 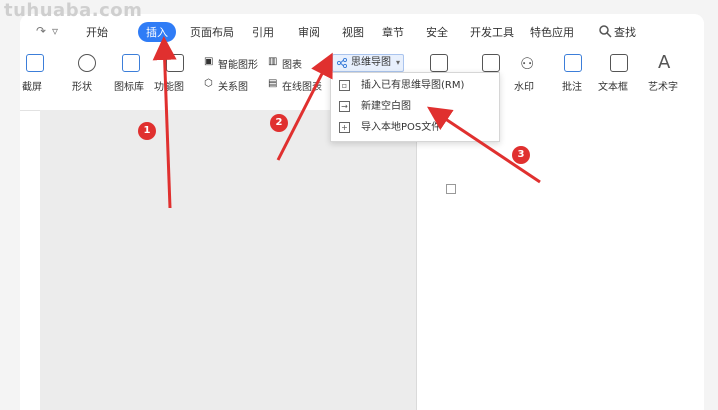 What do you see at coordinates (147, 131) in the screenshot?
I see `step-badge-1: 1` at bounding box center [147, 131].